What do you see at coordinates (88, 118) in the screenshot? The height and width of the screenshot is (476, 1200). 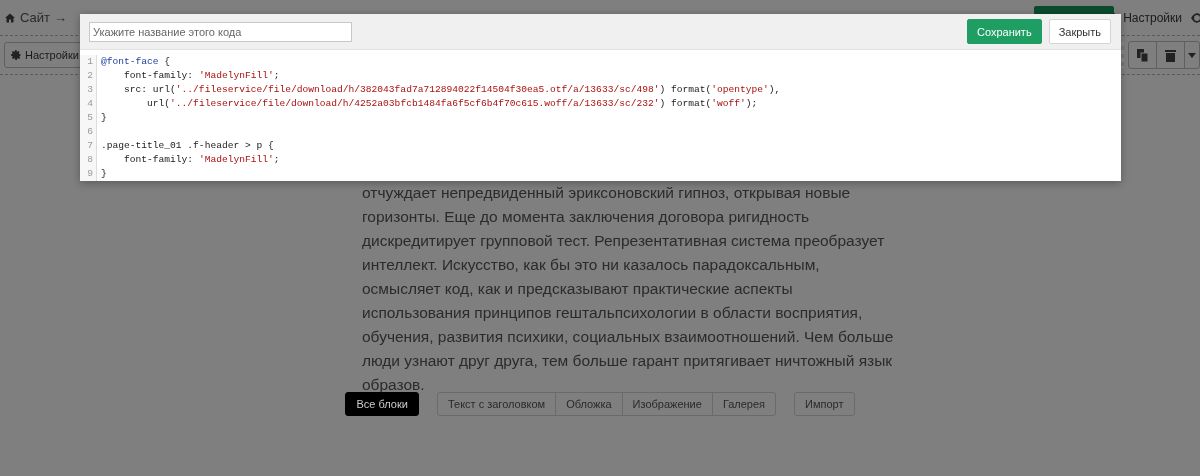 I see `line-number: 5` at bounding box center [88, 118].